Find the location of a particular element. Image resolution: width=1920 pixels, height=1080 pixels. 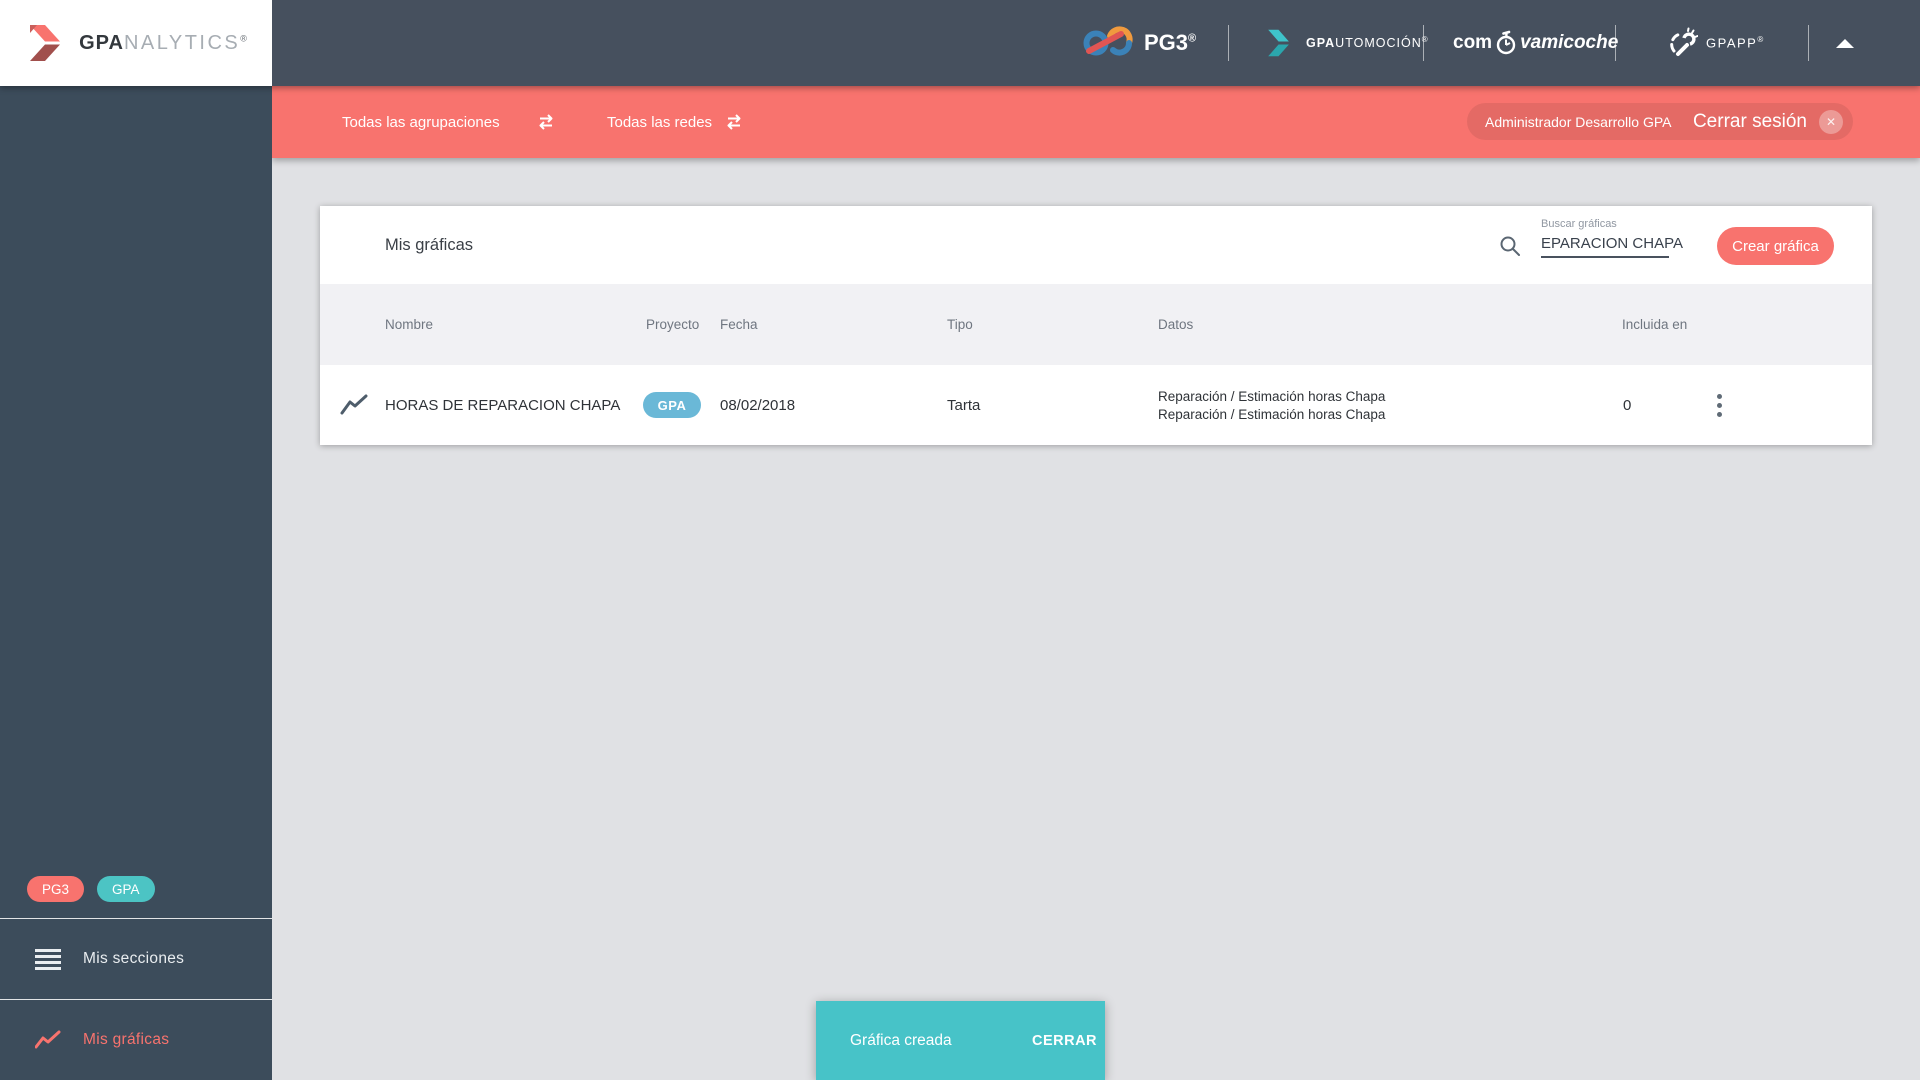

caret-up-icon is located at coordinates (1845, 43).